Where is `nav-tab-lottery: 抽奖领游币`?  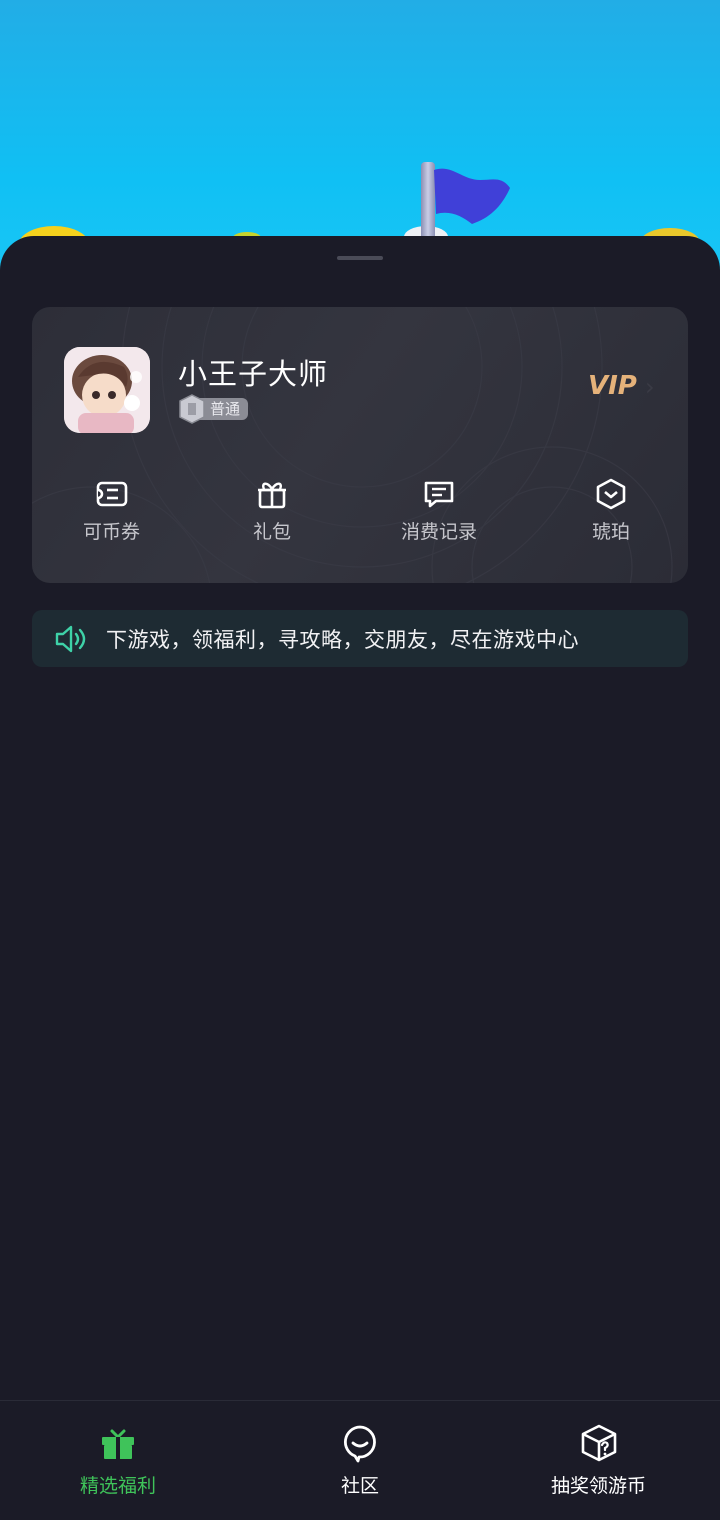
nav-tab-lottery: 抽奖领游币 is located at coordinates (598, 1460).